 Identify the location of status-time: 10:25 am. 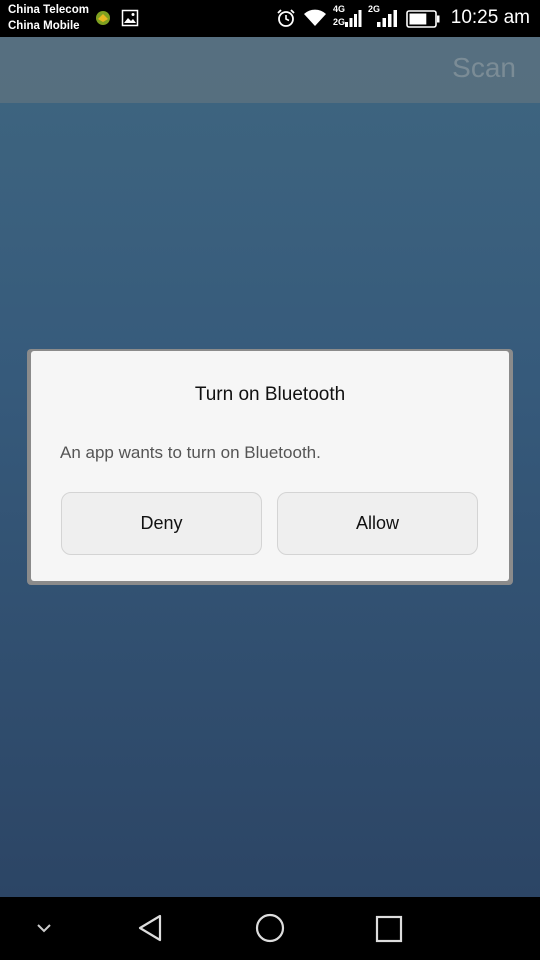
(490, 17).